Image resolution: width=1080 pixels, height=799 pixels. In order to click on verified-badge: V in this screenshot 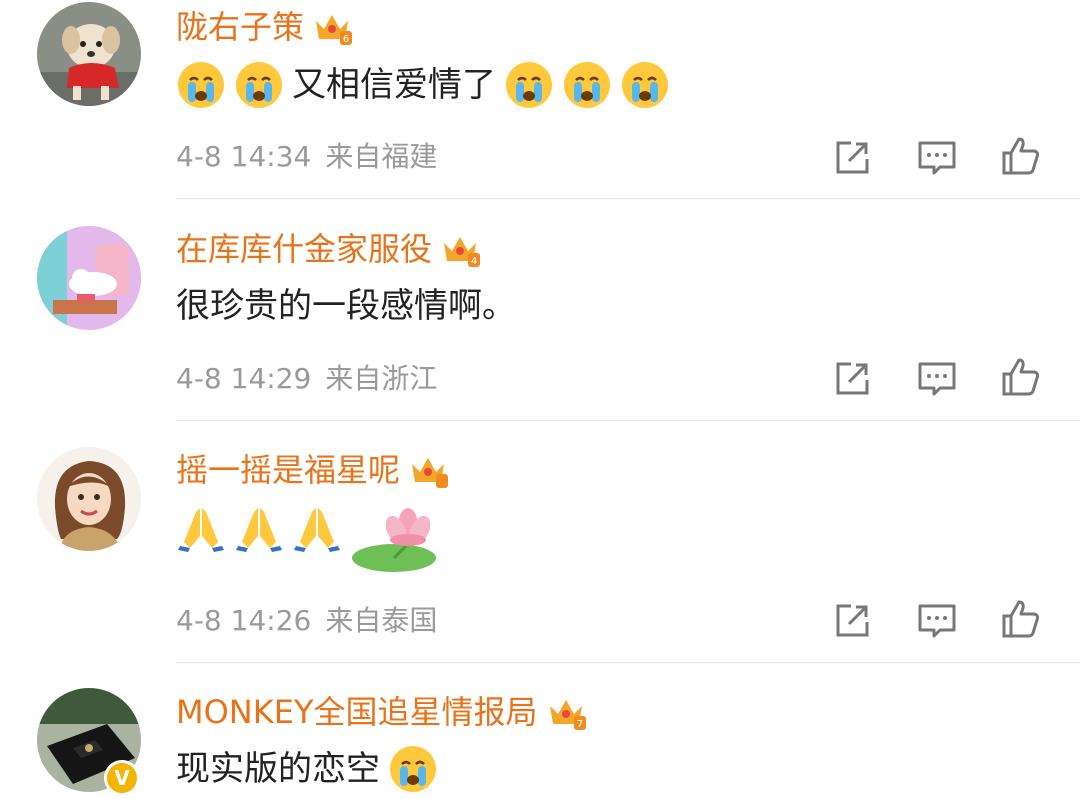, I will do `click(122, 778)`.